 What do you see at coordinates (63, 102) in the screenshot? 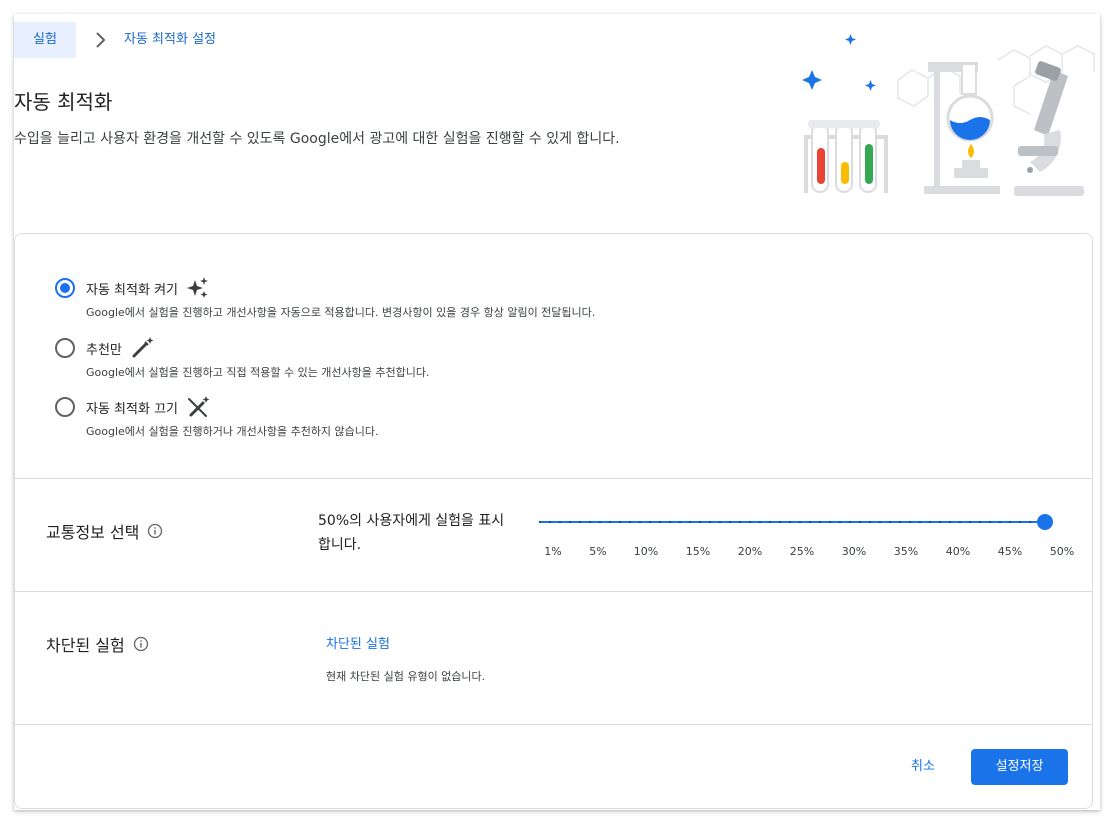
I see `page-title: 자동 최적화` at bounding box center [63, 102].